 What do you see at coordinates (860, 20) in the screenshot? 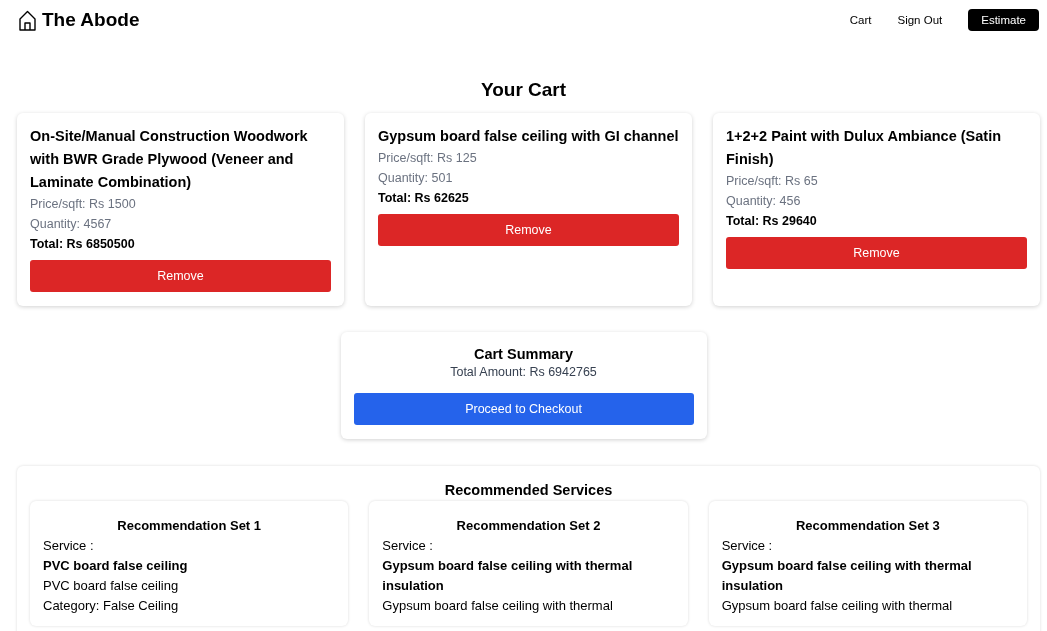
I see `nav-link: Cart` at bounding box center [860, 20].